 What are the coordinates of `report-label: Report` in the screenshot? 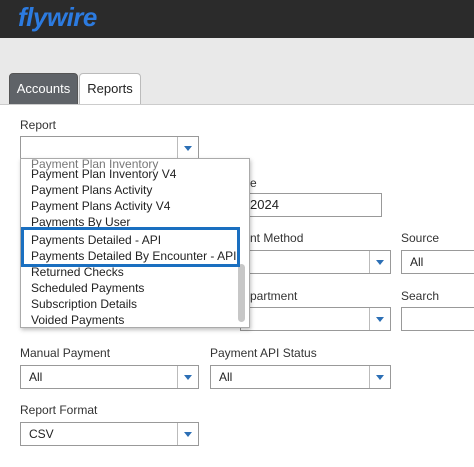 It's located at (38, 125).